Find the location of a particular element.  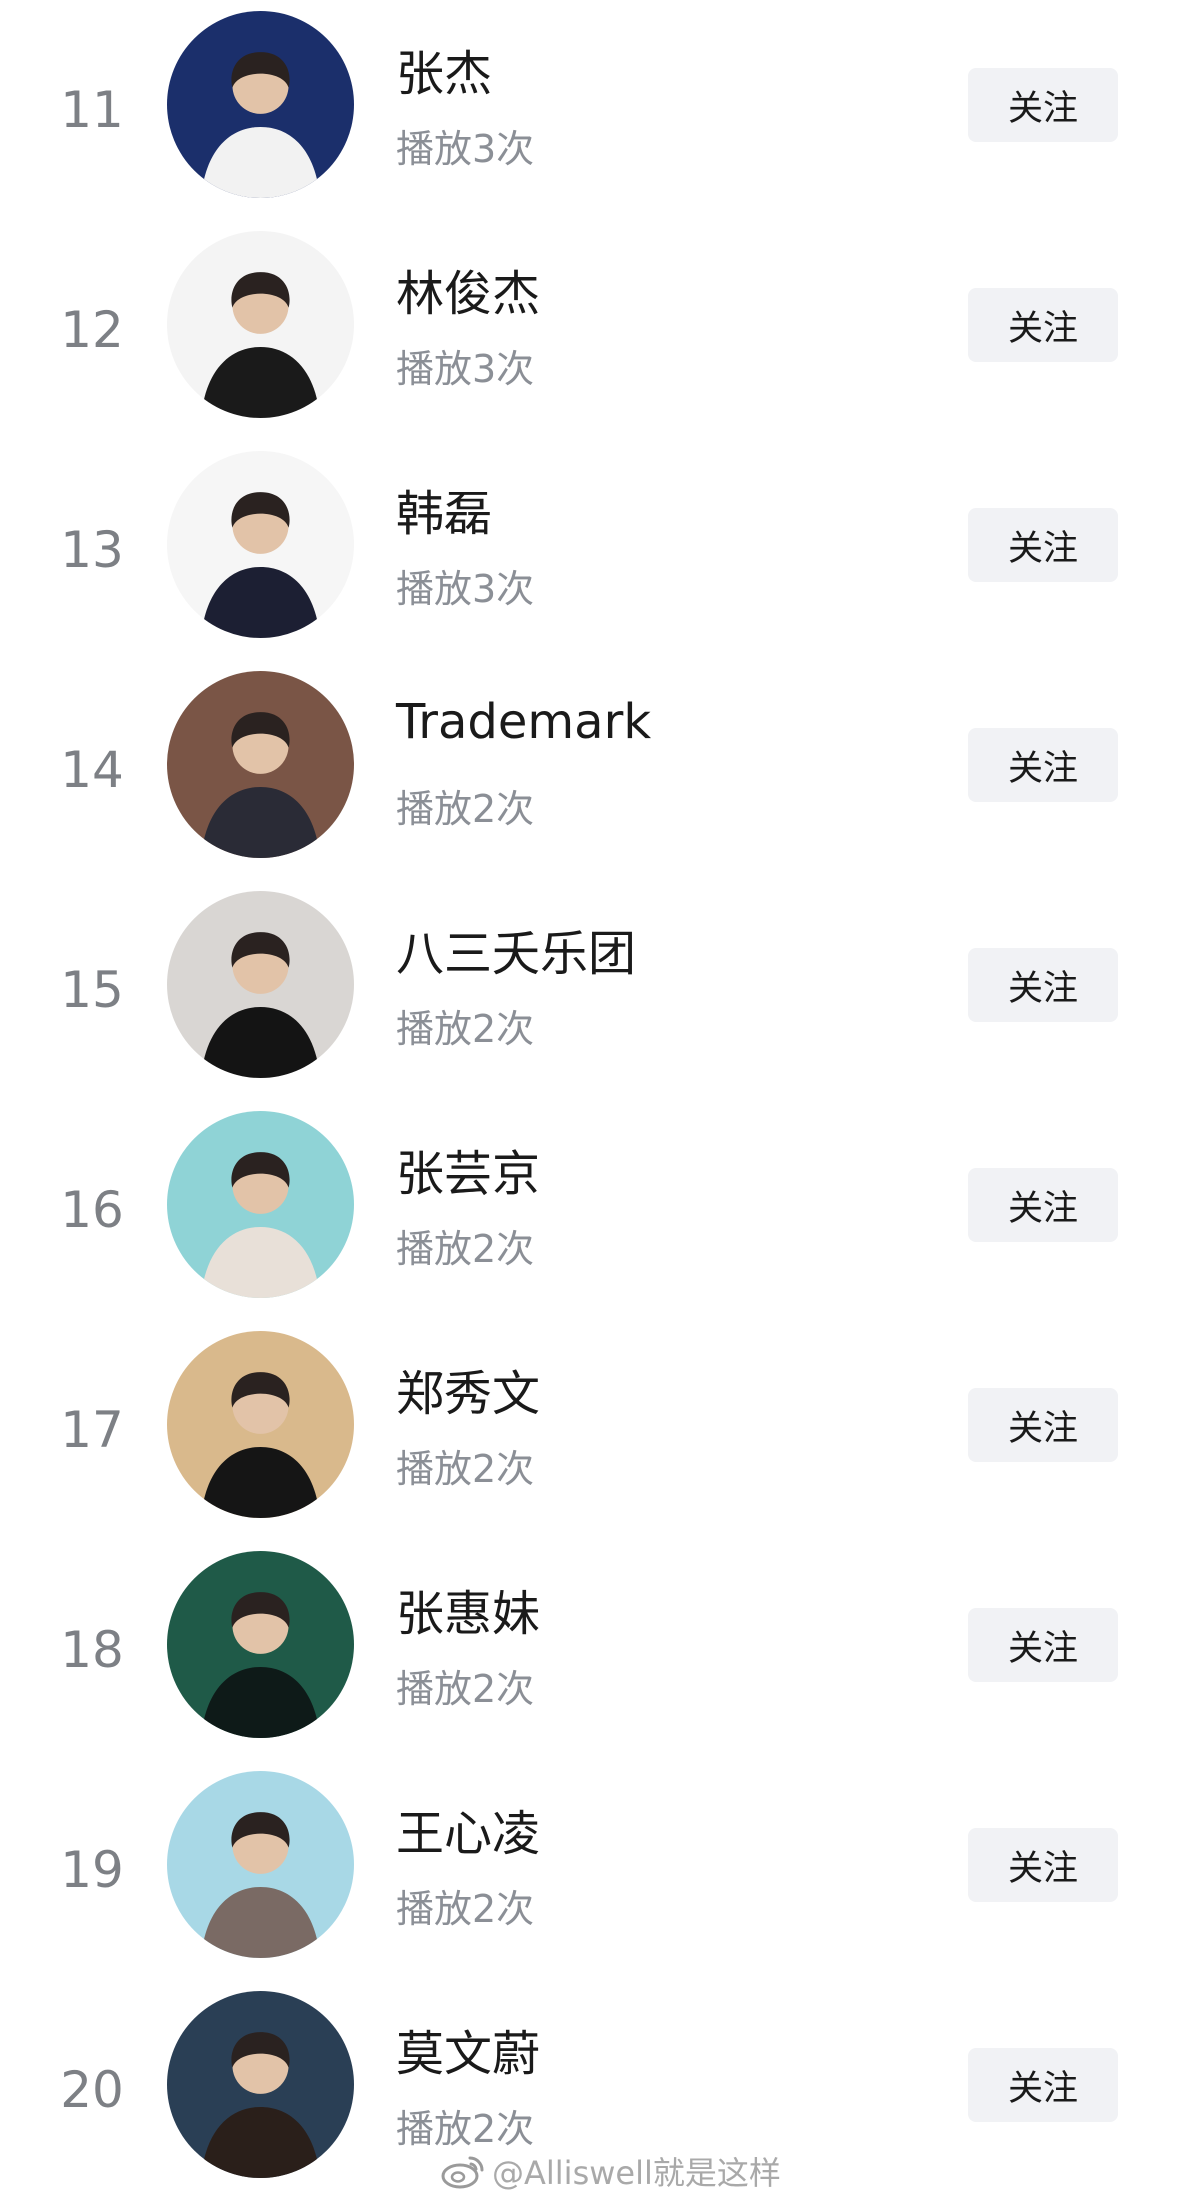

artist-name: 林俊杰 is located at coordinates (468, 289).